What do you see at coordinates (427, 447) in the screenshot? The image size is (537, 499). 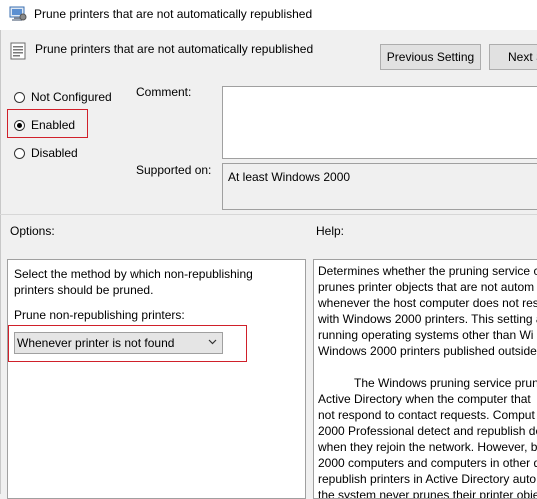 I see `help-line: when they rejoin the network. However, b` at bounding box center [427, 447].